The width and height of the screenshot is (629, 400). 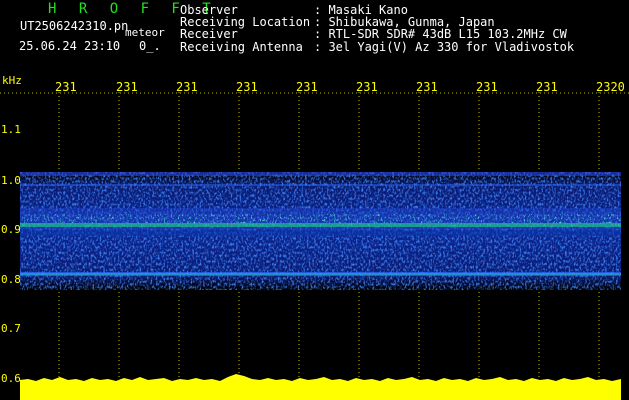 What do you see at coordinates (12, 80) in the screenshot?
I see `axis-unit: kHz` at bounding box center [12, 80].